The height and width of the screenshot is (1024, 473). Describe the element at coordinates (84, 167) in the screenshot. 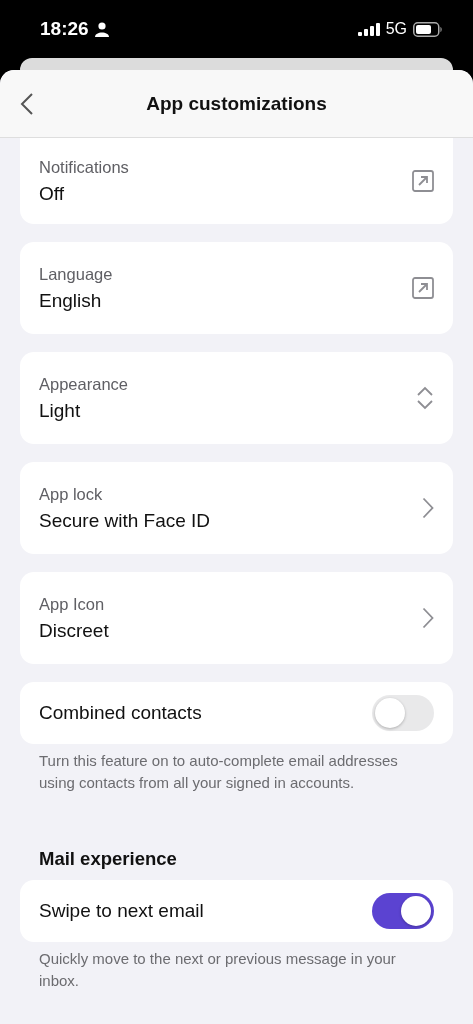

I see `setting-label: Notifications` at that location.